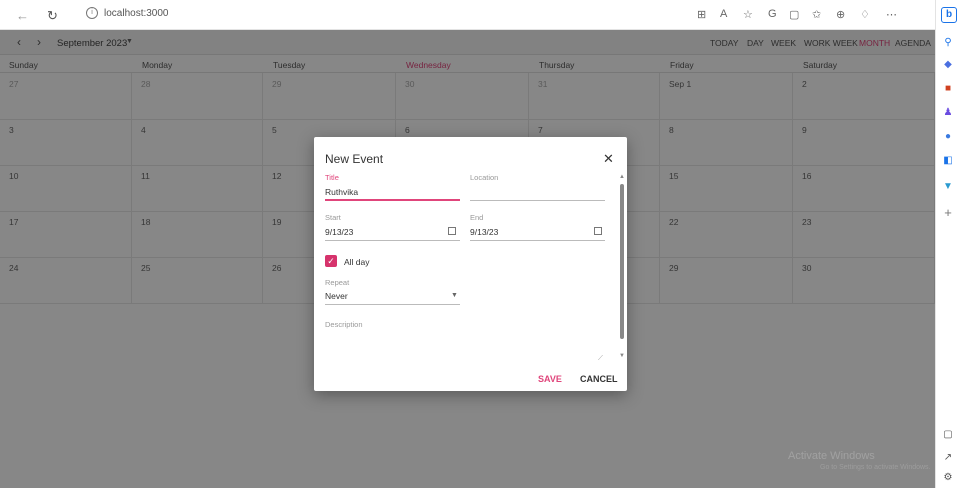 Image resolution: width=960 pixels, height=488 pixels. Describe the element at coordinates (816, 14) in the screenshot. I see `favorites-icon: ✩` at that location.